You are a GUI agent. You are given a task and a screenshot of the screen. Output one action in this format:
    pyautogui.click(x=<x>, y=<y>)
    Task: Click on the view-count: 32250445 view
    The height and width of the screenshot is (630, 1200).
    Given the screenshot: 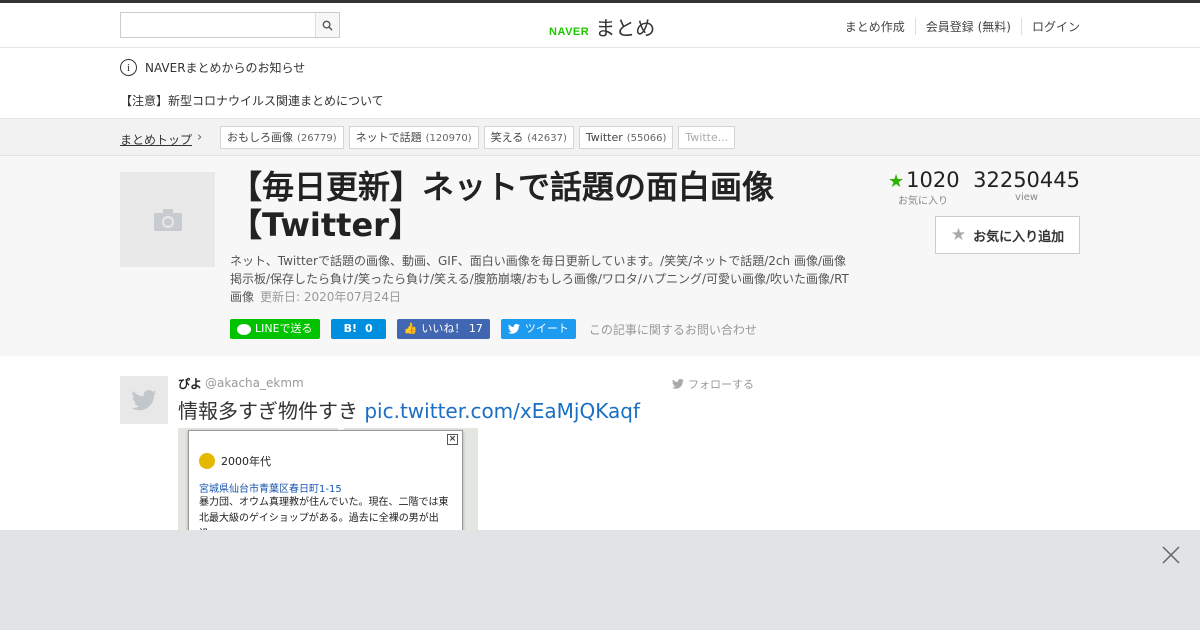 What is the action you would take?
    pyautogui.click(x=1026, y=185)
    